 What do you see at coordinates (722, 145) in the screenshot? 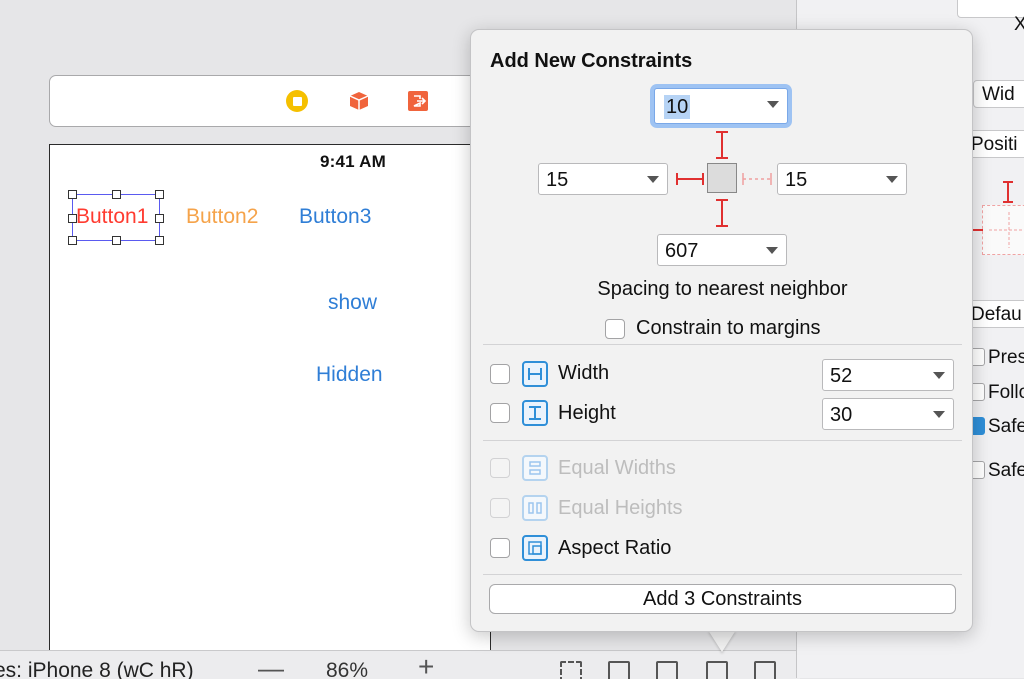
I see `top-constraint-strut` at bounding box center [722, 145].